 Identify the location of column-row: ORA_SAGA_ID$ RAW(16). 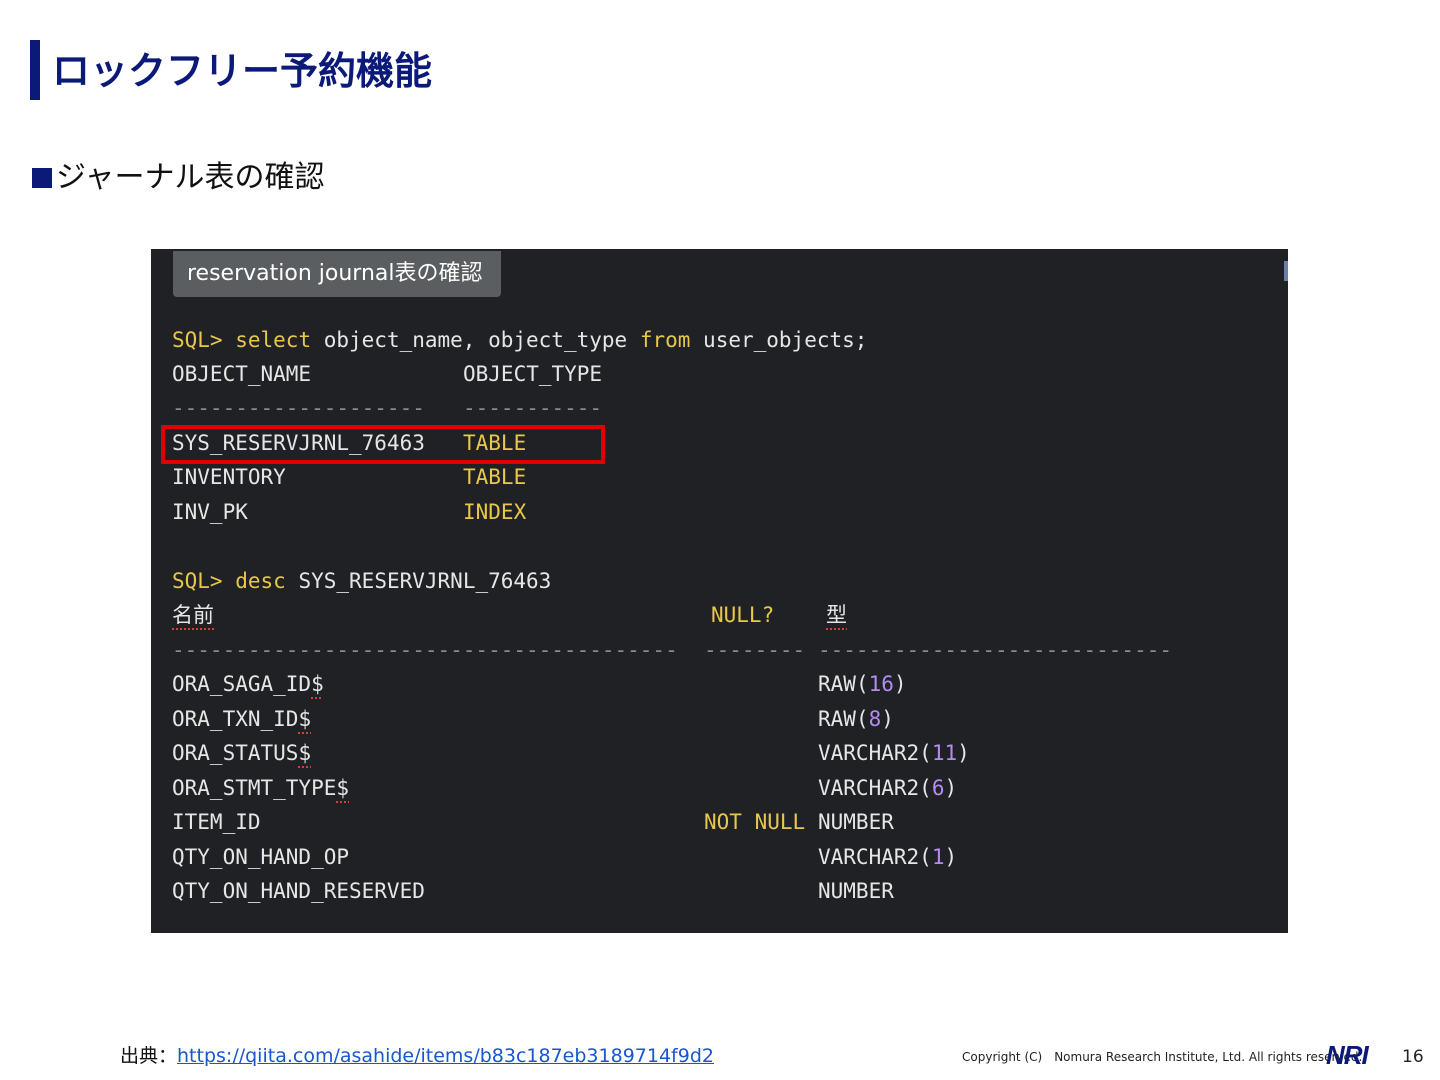
(539, 684).